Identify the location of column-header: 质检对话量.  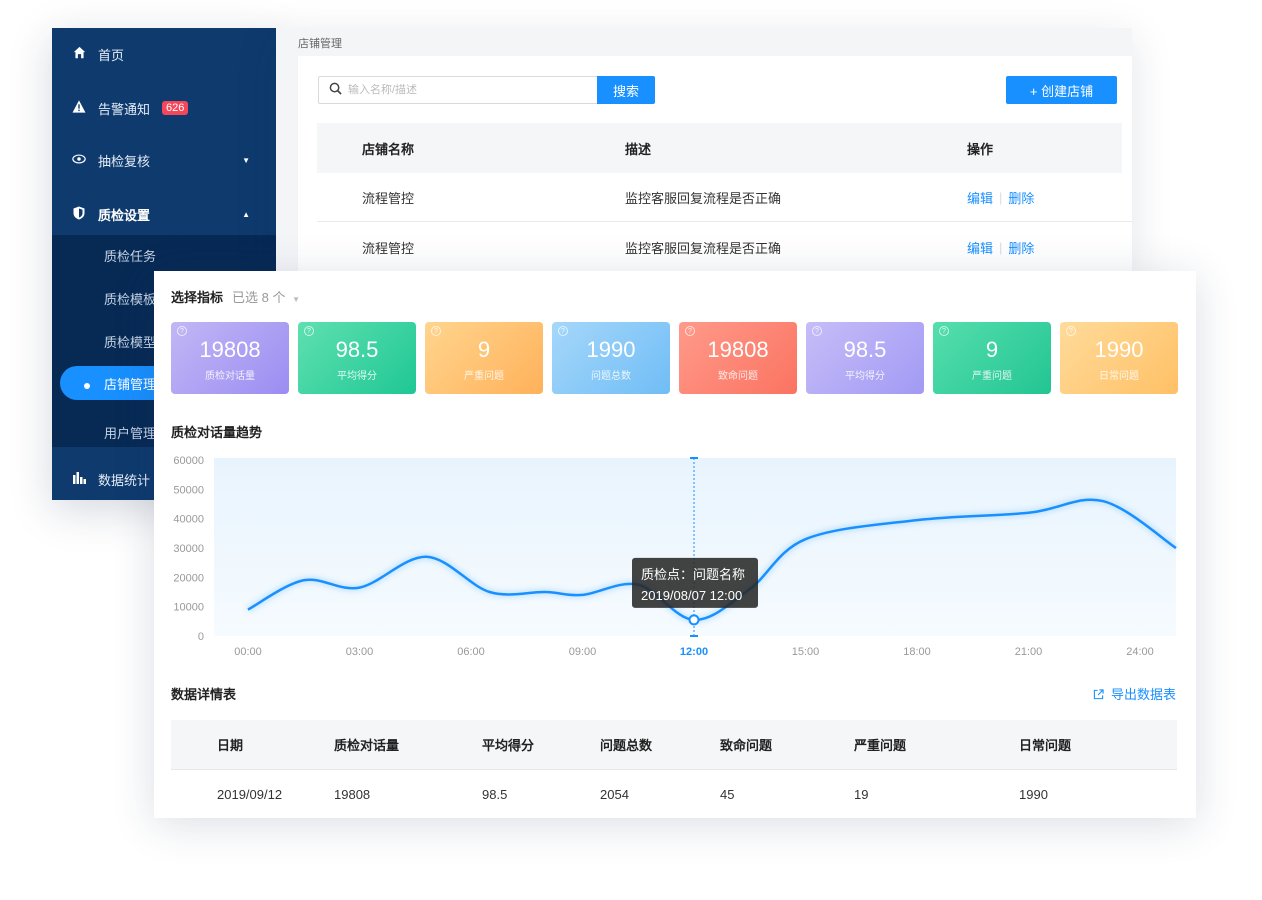
(367, 745).